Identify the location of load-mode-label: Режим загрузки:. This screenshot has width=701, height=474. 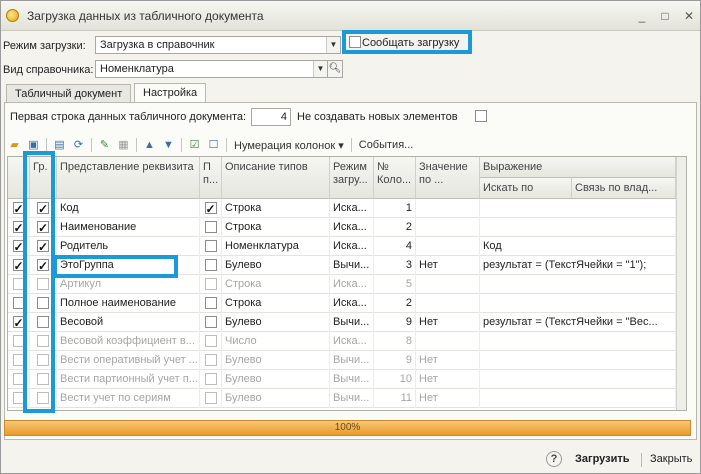
(44, 46).